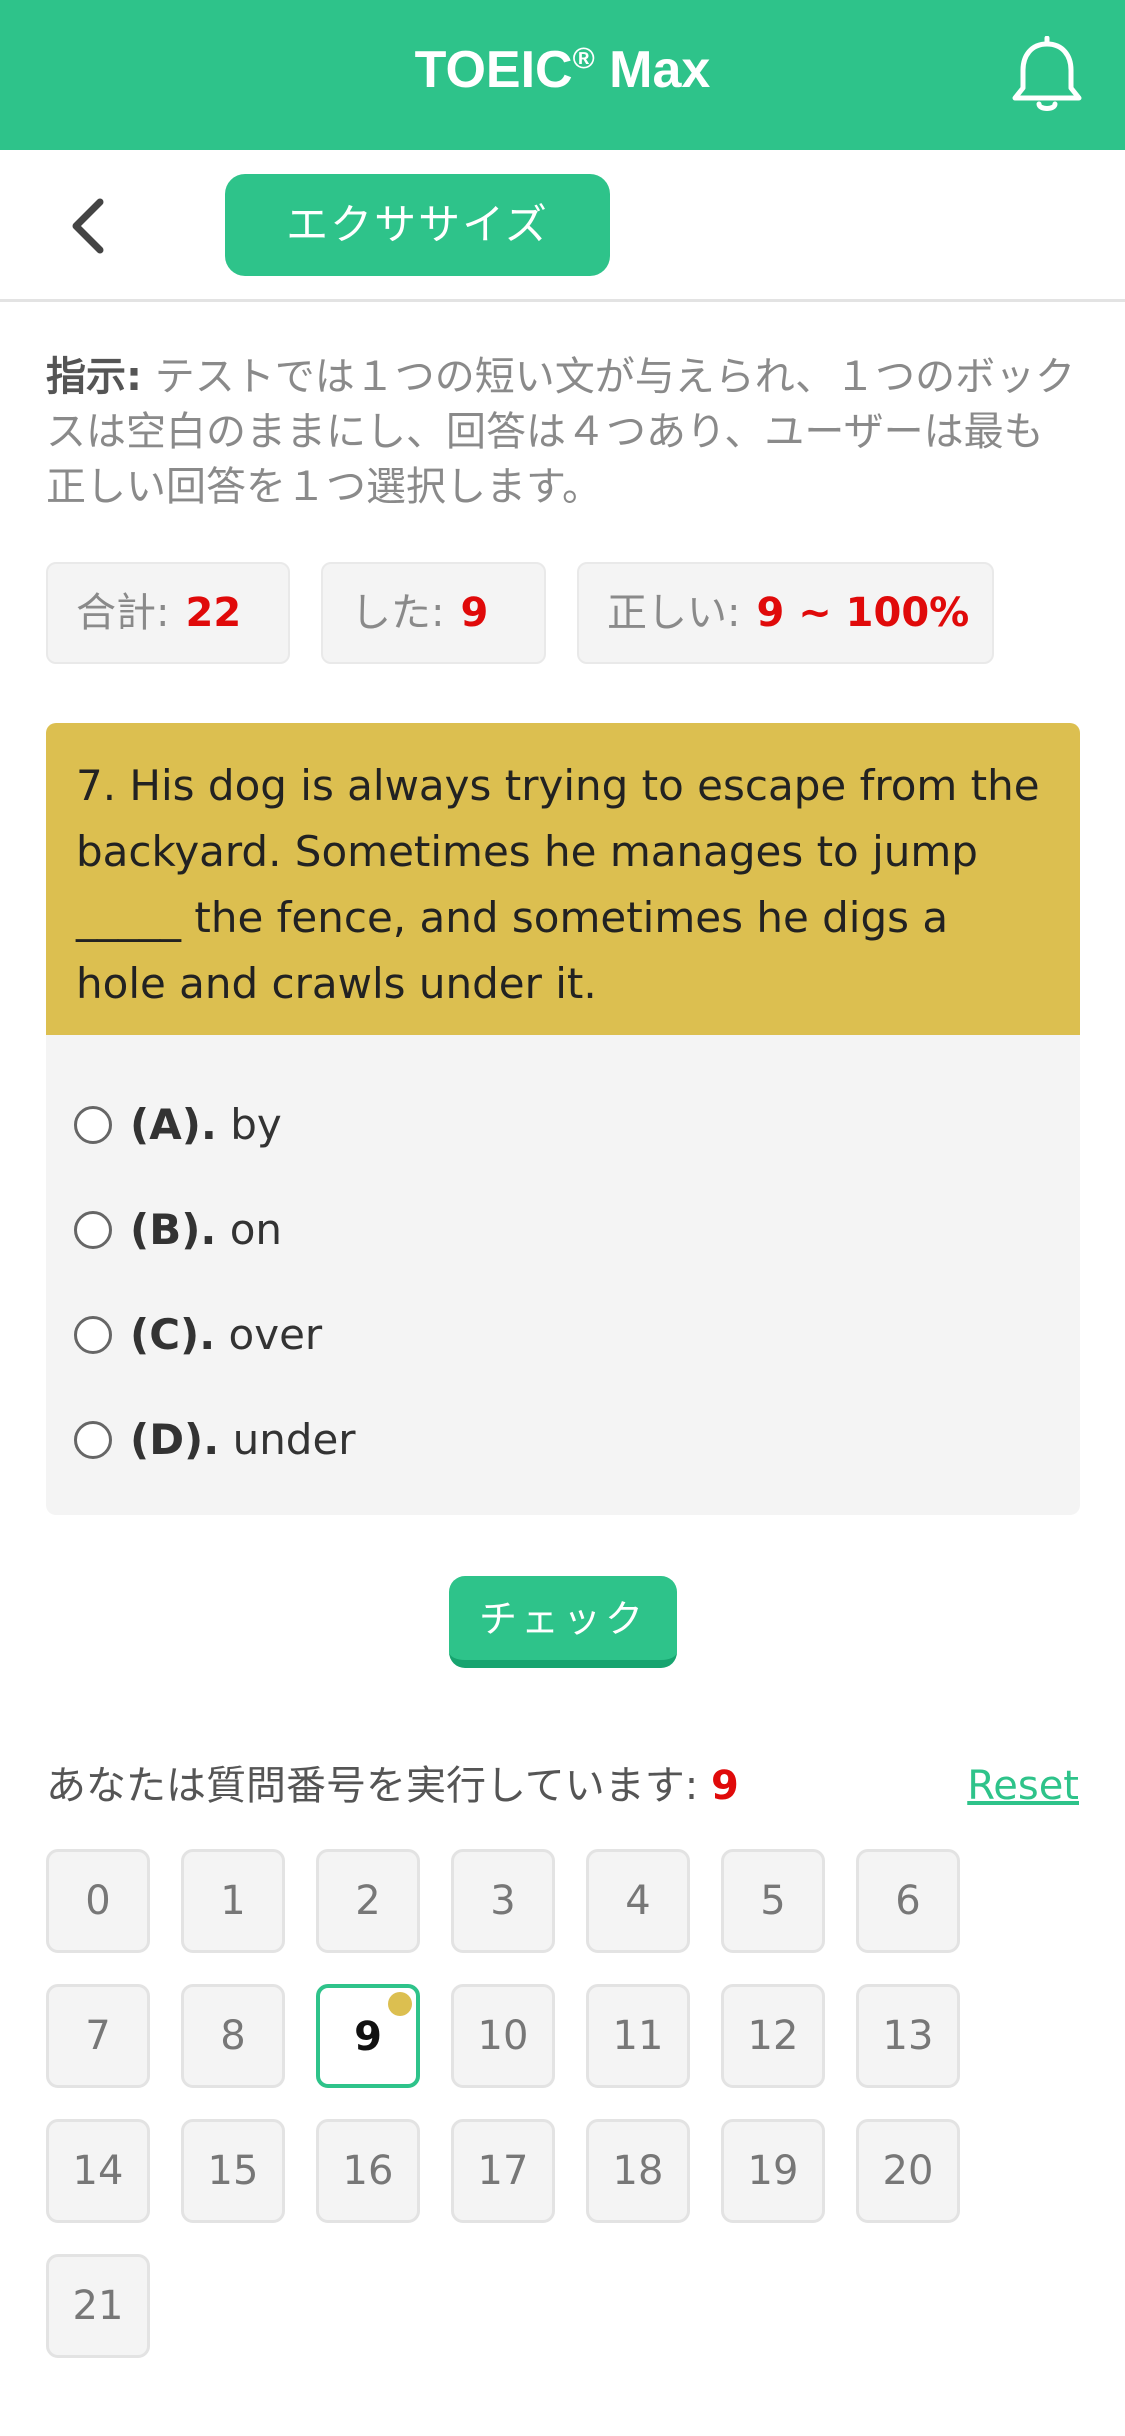 The height and width of the screenshot is (2436, 1125). Describe the element at coordinates (269, 1334) in the screenshot. I see `option-text: over` at that location.